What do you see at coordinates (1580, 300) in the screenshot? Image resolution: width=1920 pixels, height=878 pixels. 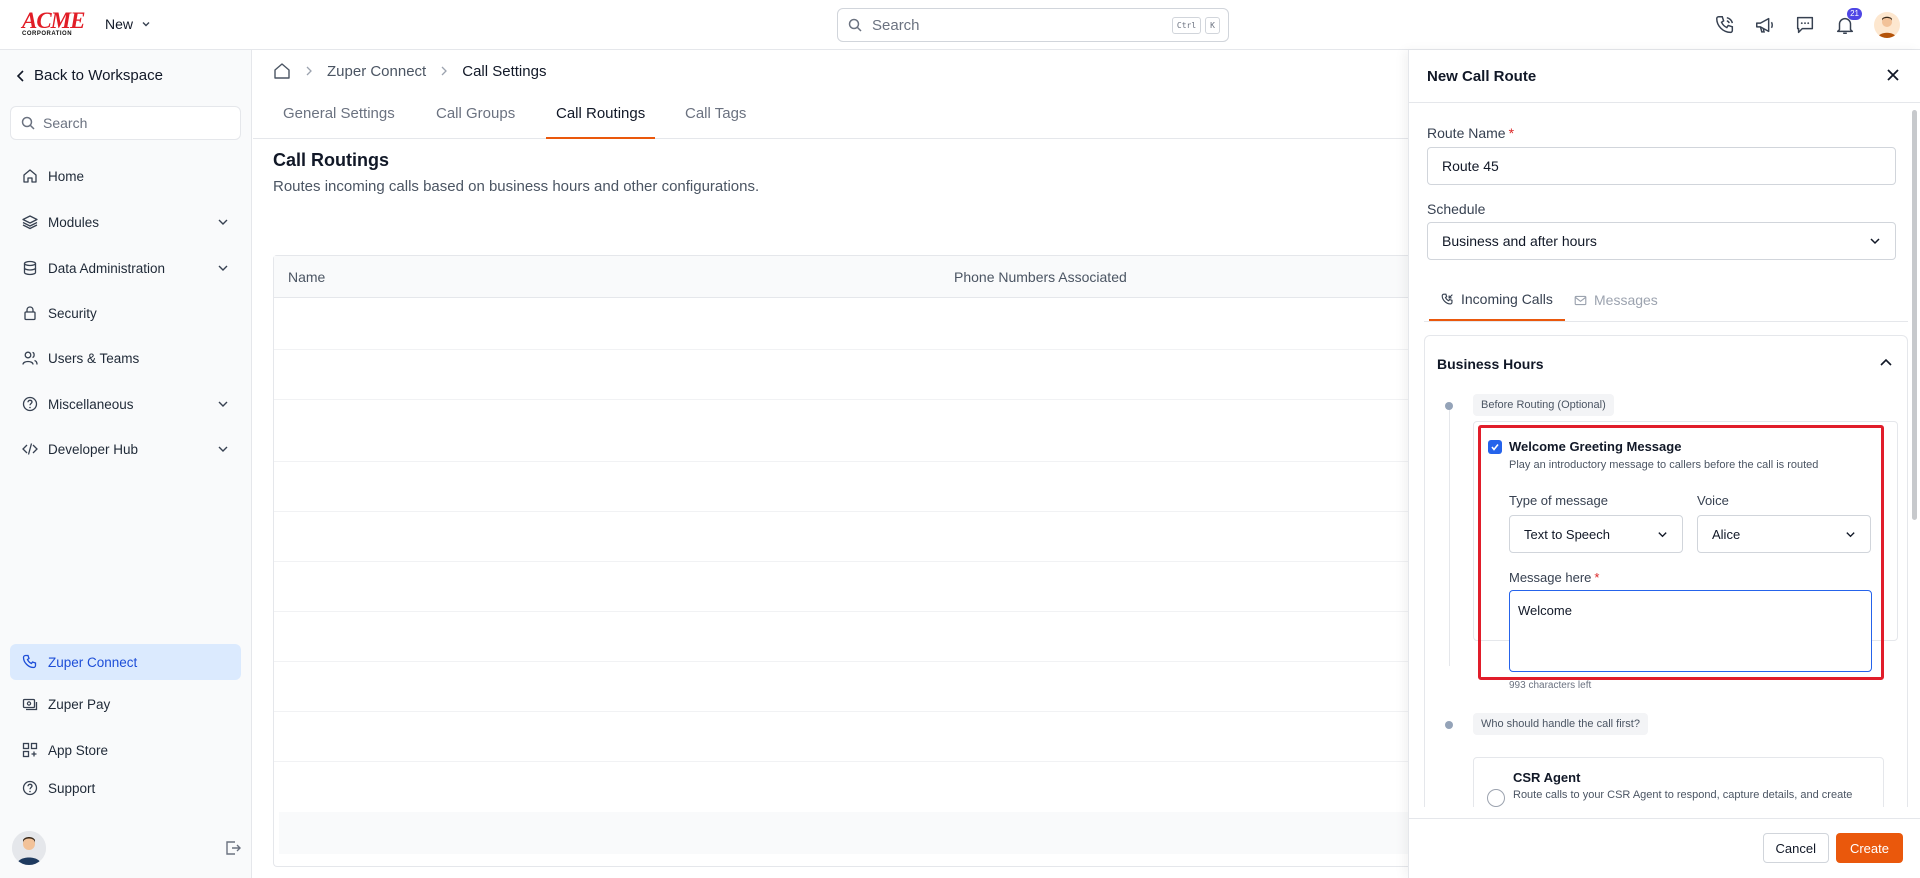 I see `mail-icon` at bounding box center [1580, 300].